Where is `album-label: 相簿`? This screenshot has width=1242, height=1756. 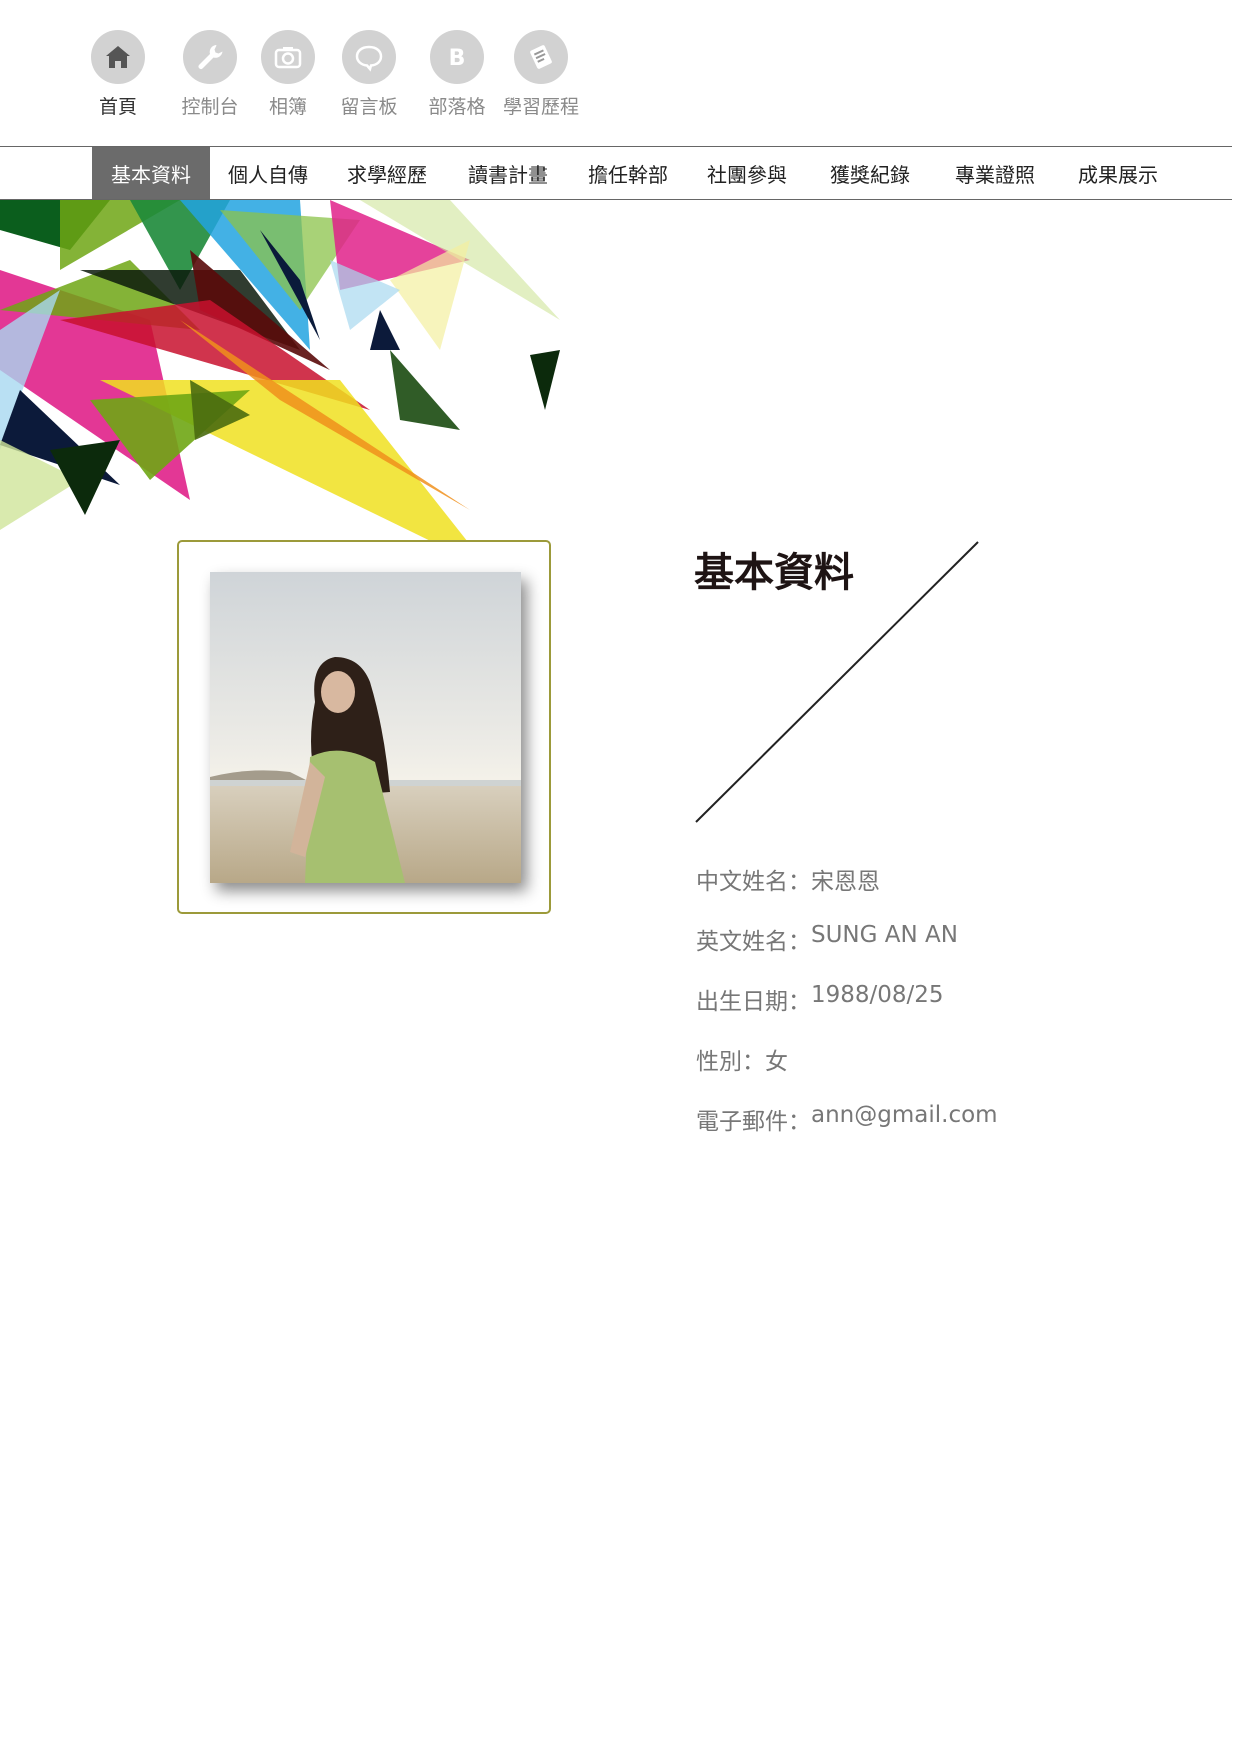
album-label: 相簿 is located at coordinates (287, 107).